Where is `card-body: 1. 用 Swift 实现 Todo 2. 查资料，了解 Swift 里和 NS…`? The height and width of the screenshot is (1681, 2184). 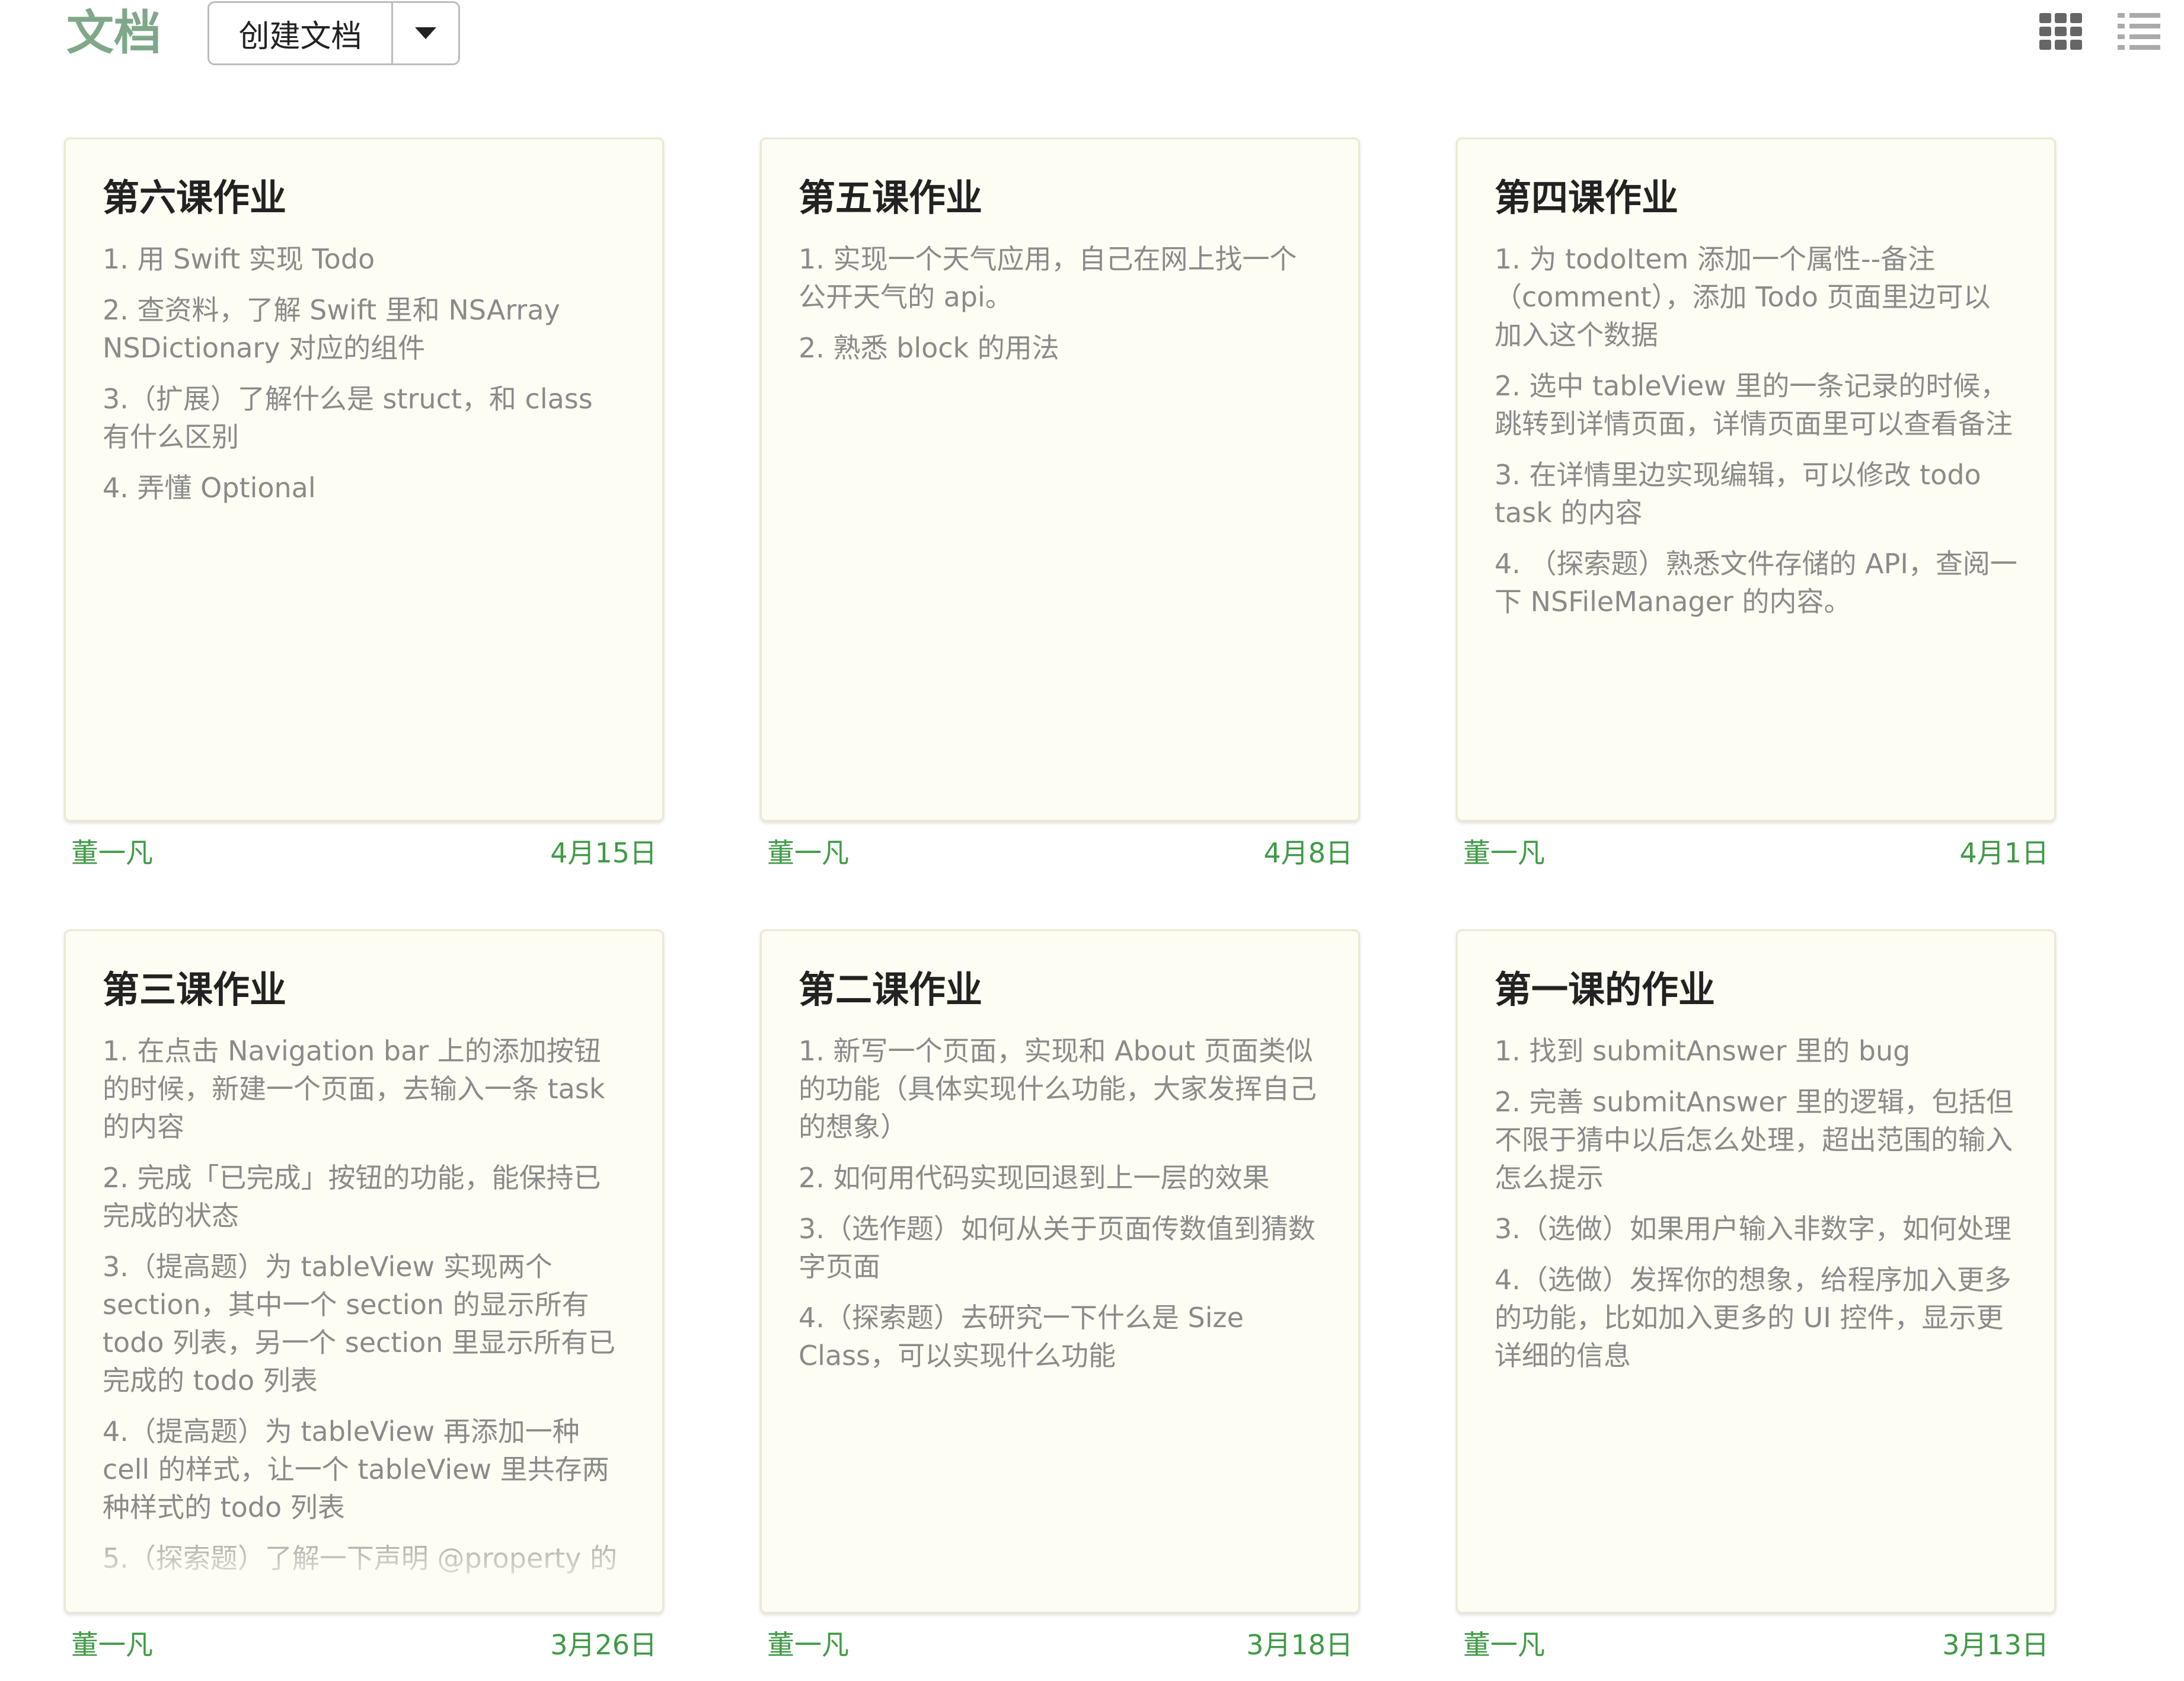
card-body: 1. 用 Swift 实现 Todo 2. 查资料，了解 Swift 里和 NS… is located at coordinates (364, 374).